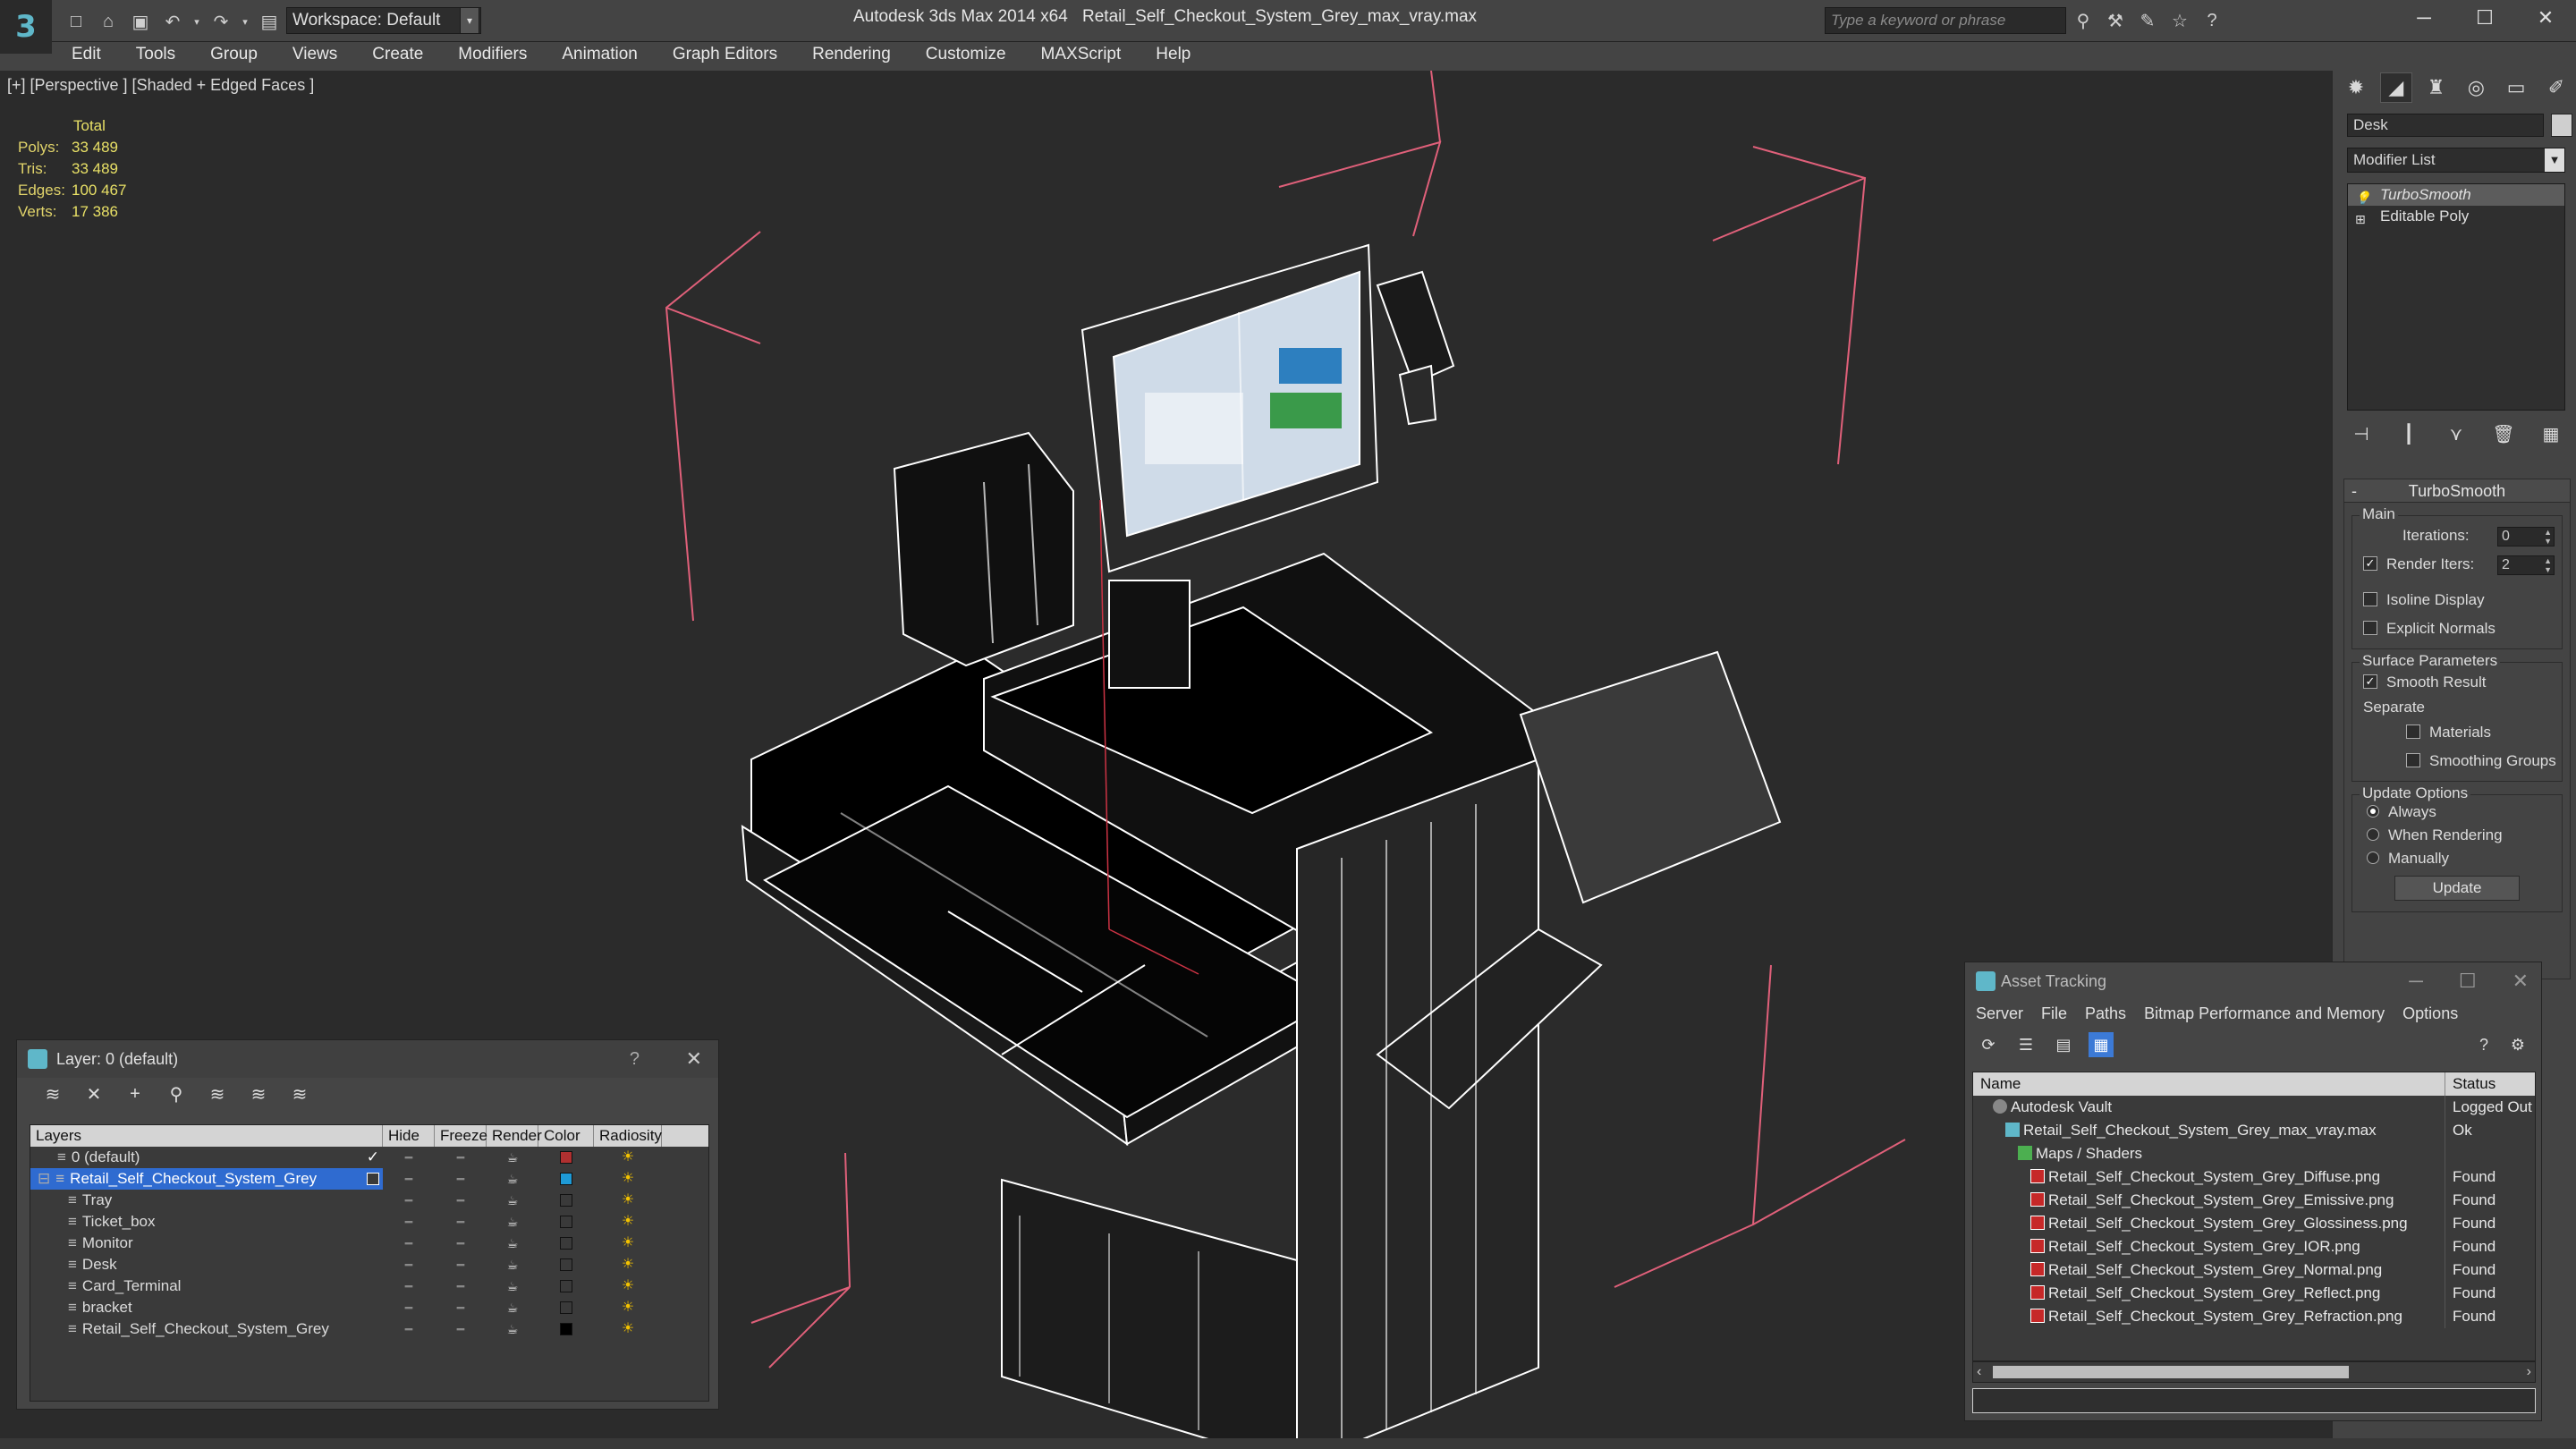 This screenshot has width=2576, height=1449. I want to click on always-radio, so click(2373, 811).